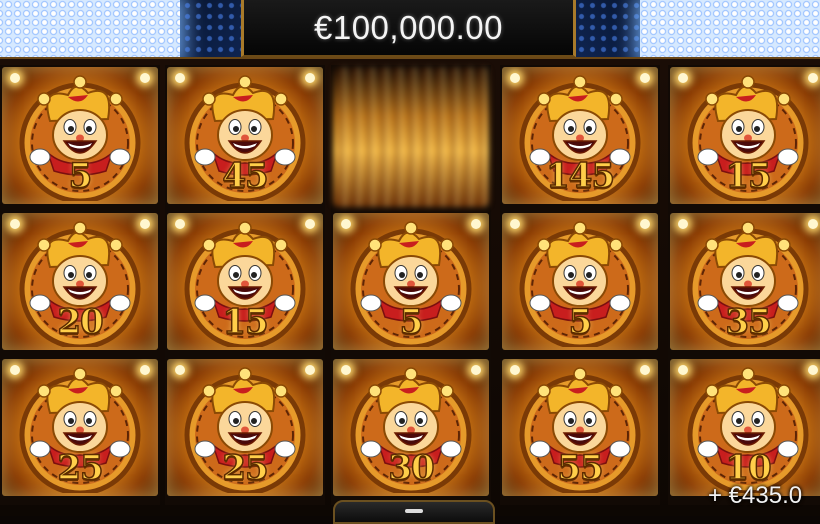 This screenshot has width=820, height=524. I want to click on spinning-reel-blur, so click(411, 137).